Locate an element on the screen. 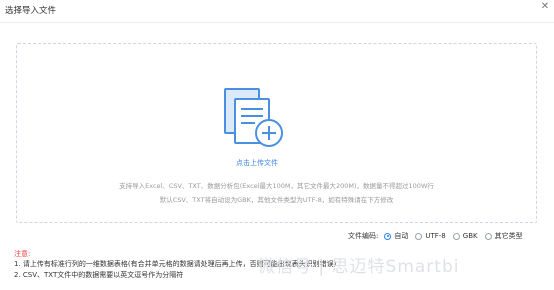 The width and height of the screenshot is (554, 290). file-add-icon is located at coordinates (254, 119).